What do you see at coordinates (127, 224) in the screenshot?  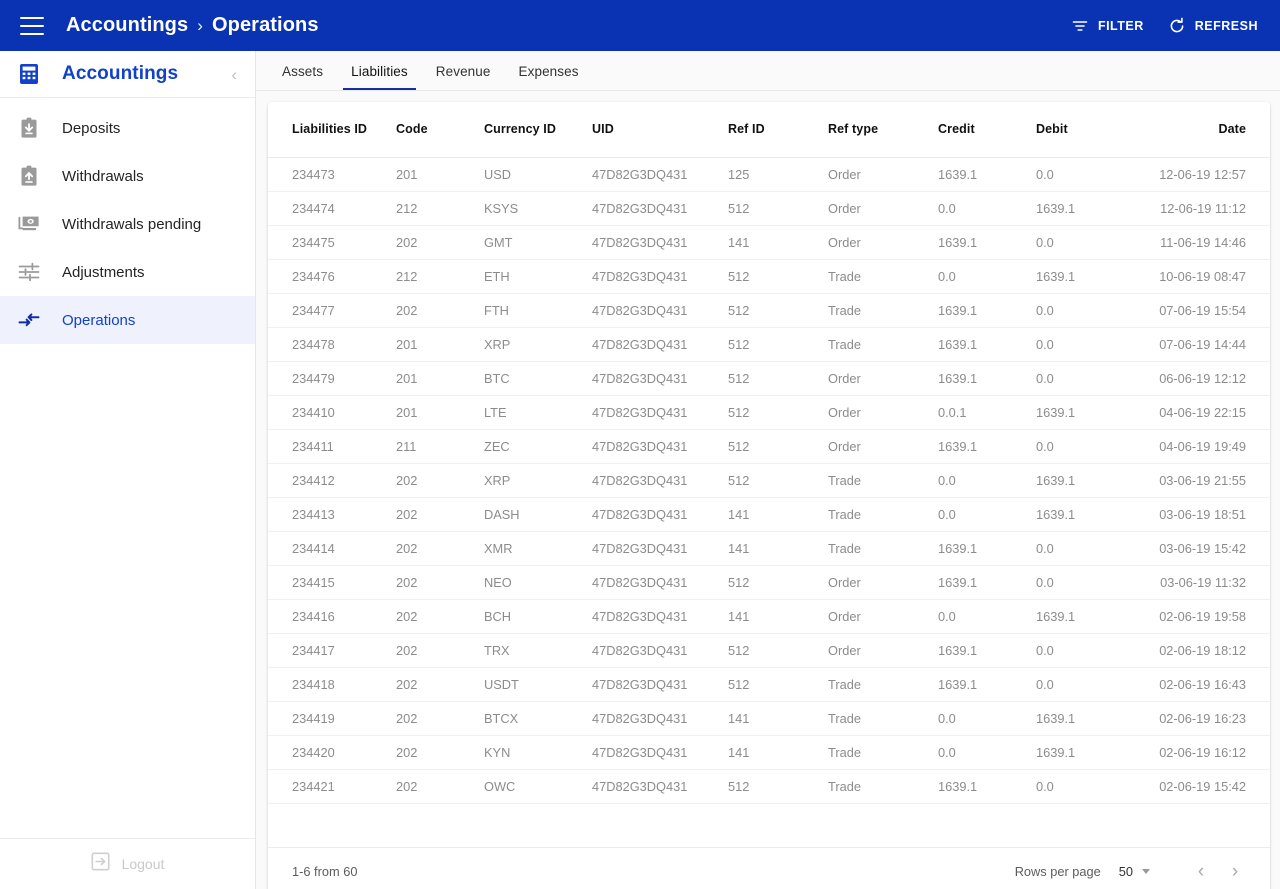 I see `sidebar-item-withdrawals-pending: Withdrawals pending` at bounding box center [127, 224].